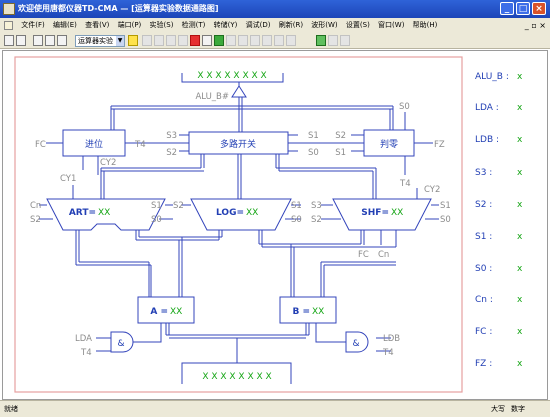 This screenshot has width=550, height=417. What do you see at coordinates (195, 40) in the screenshot?
I see `stop-icon` at bounding box center [195, 40].